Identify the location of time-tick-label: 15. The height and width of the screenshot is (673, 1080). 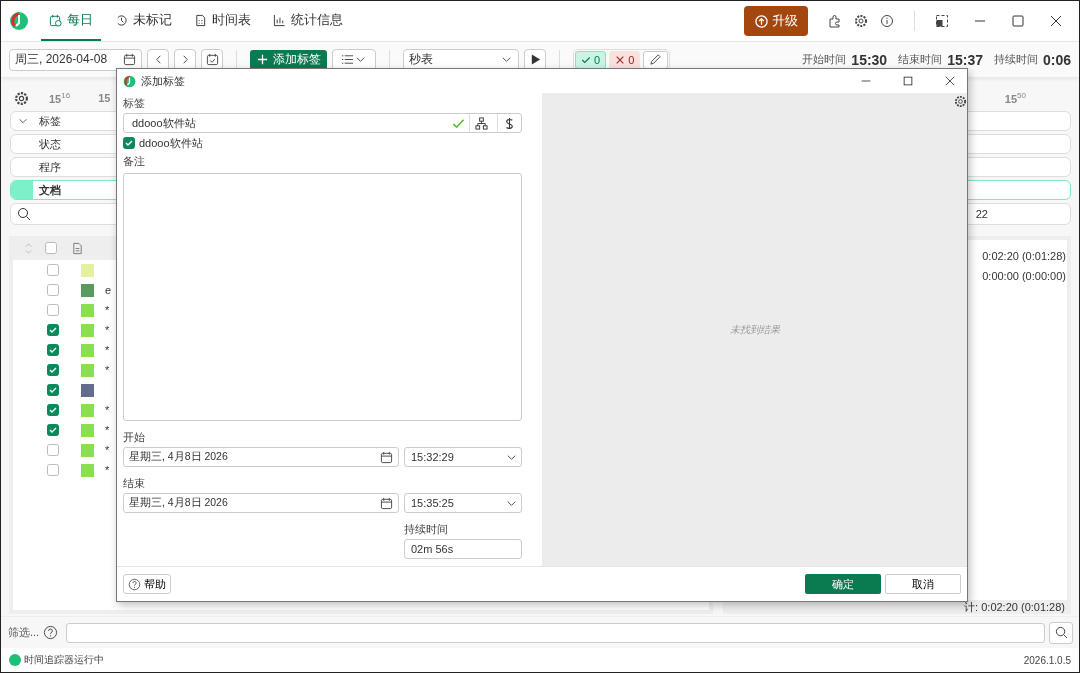
(104, 98).